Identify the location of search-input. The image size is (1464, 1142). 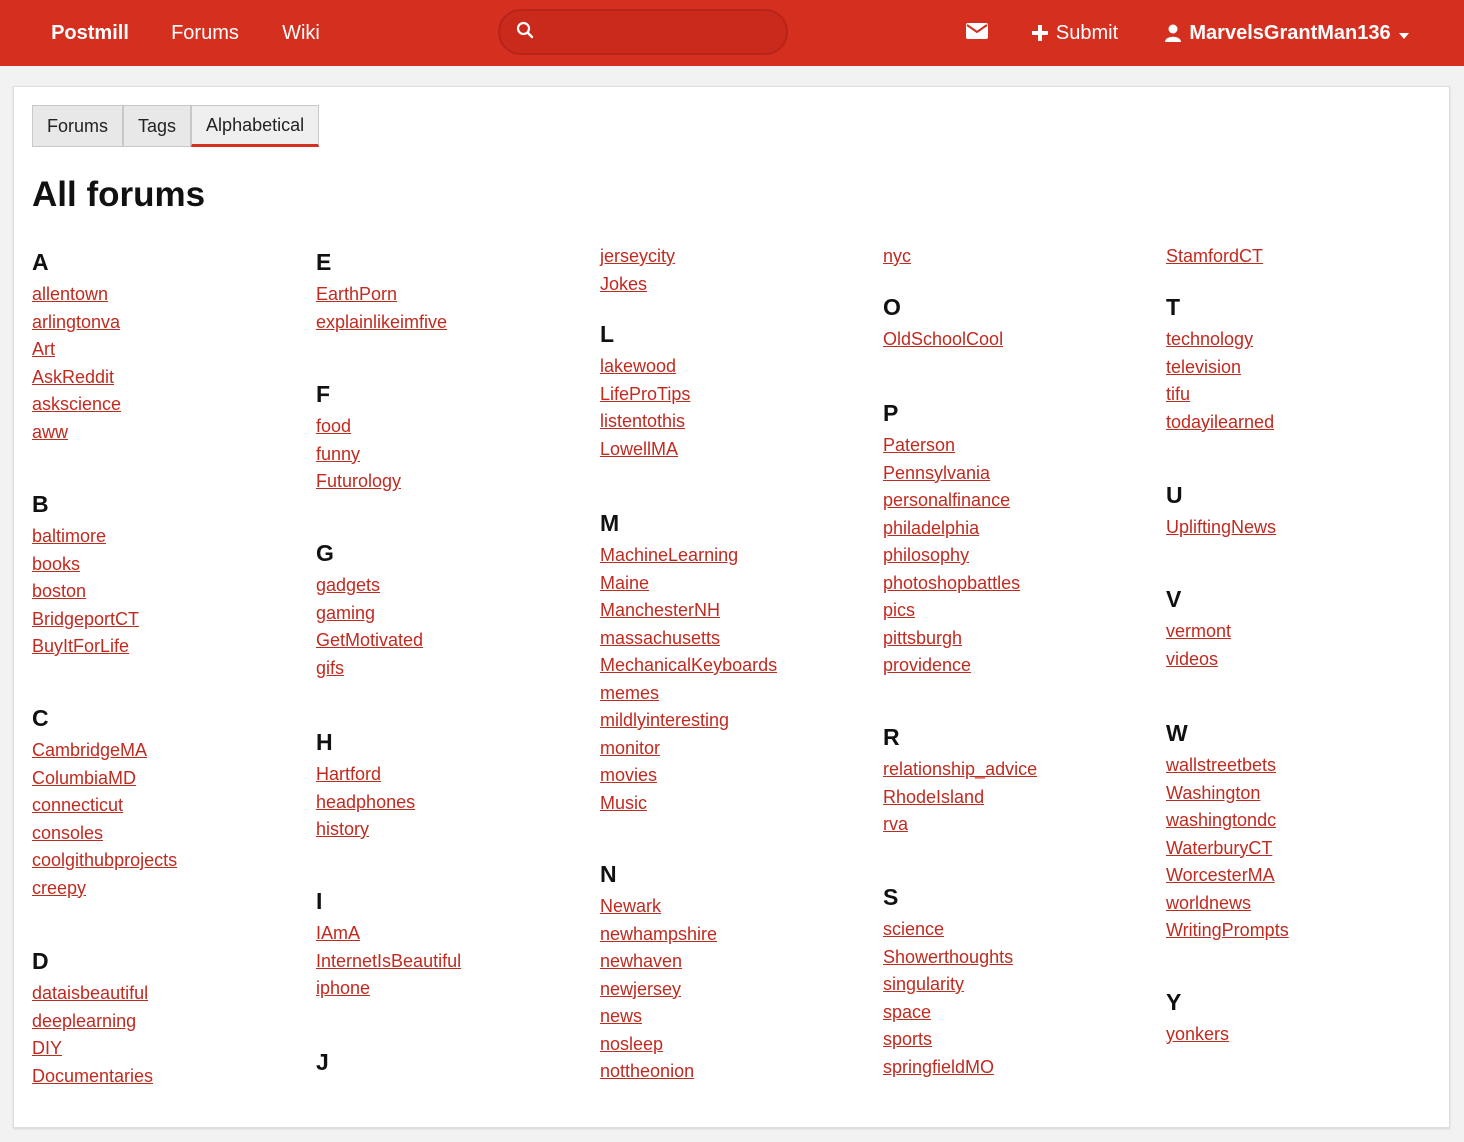
(657, 32).